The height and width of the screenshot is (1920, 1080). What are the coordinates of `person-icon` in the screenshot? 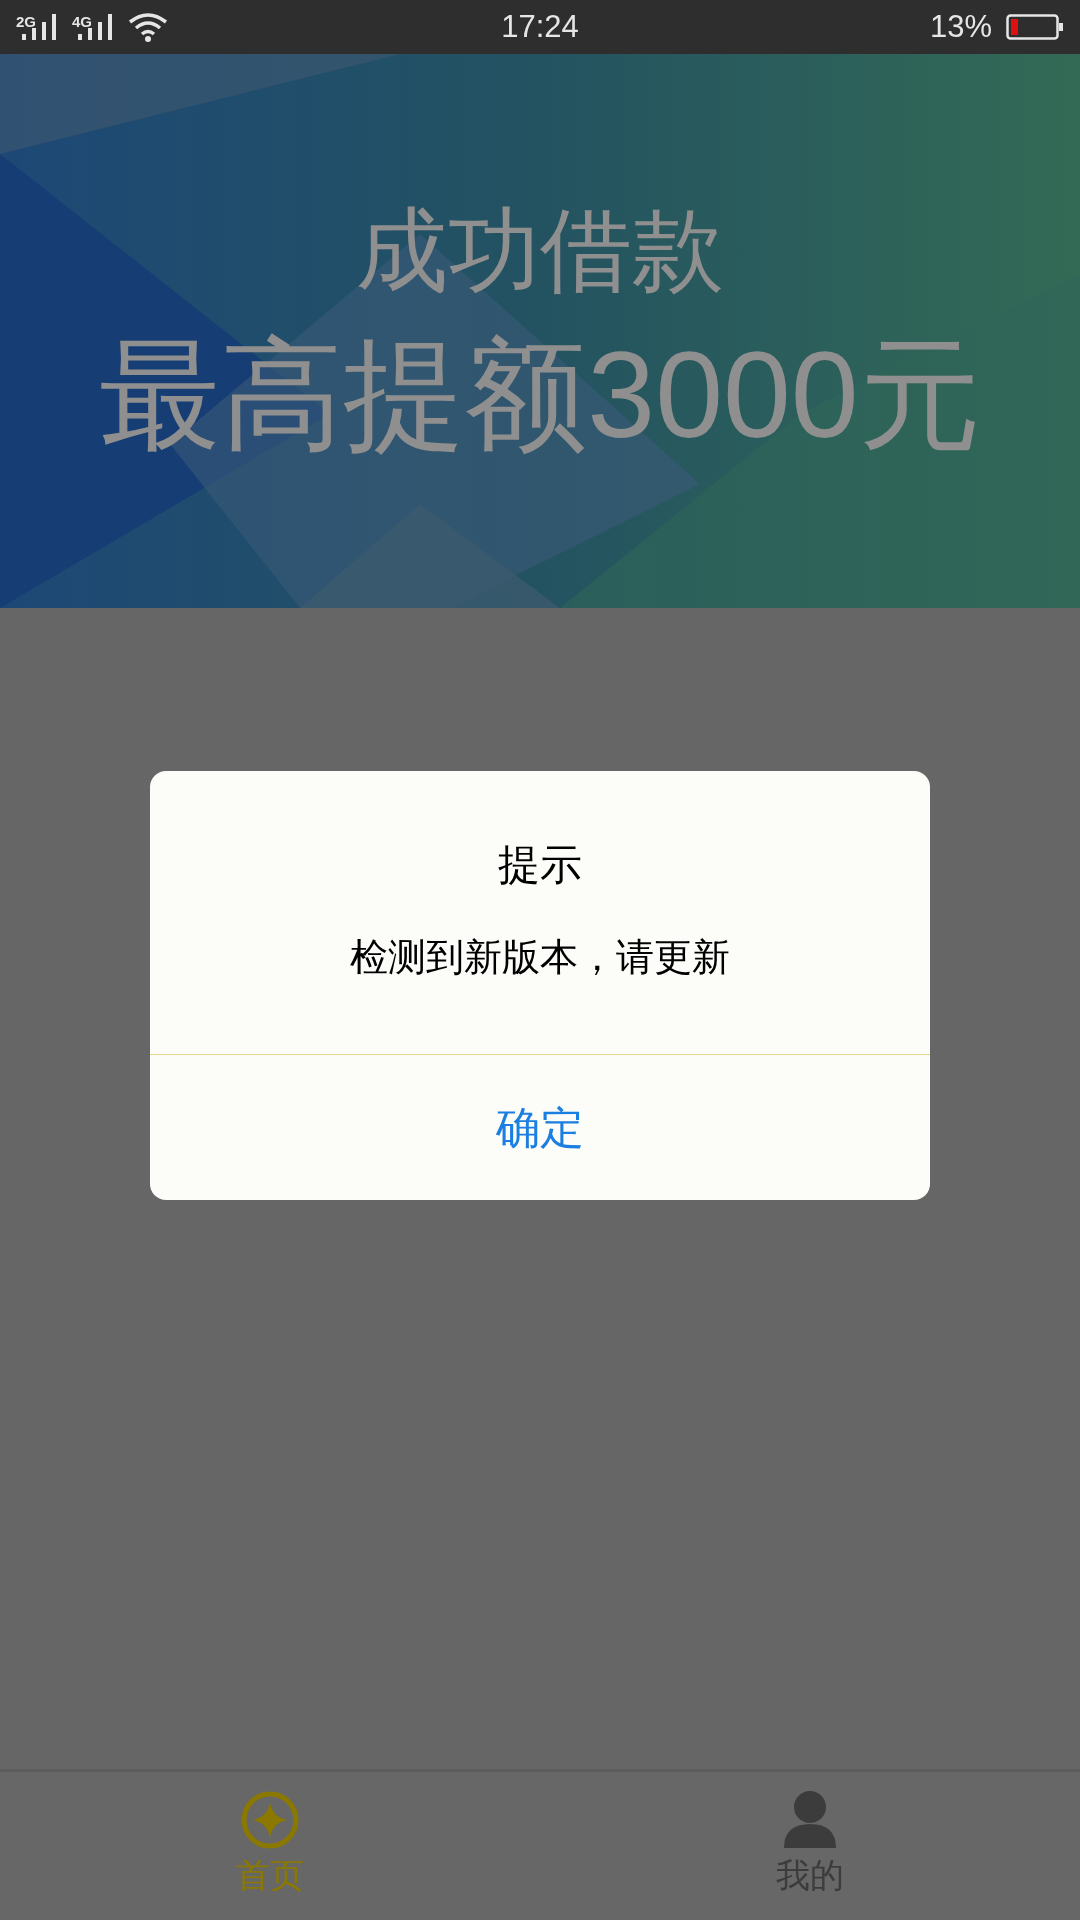 It's located at (810, 1820).